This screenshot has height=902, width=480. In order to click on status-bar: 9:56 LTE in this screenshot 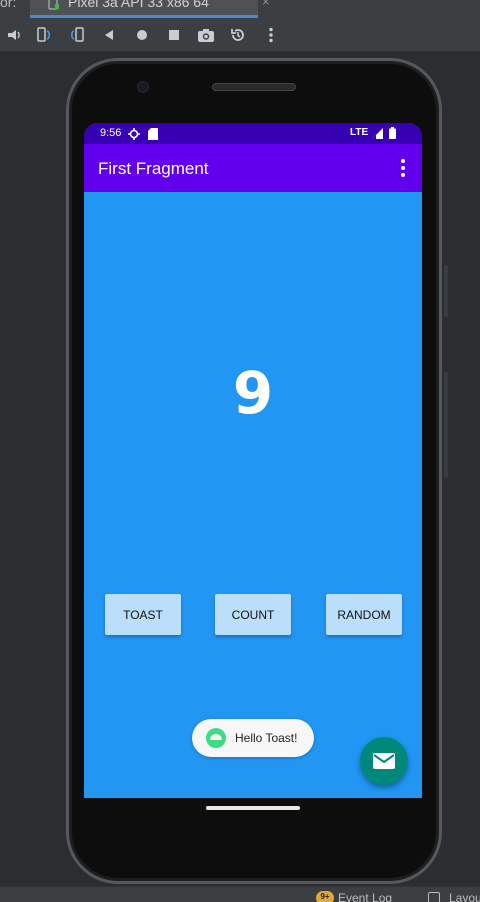, I will do `click(253, 133)`.